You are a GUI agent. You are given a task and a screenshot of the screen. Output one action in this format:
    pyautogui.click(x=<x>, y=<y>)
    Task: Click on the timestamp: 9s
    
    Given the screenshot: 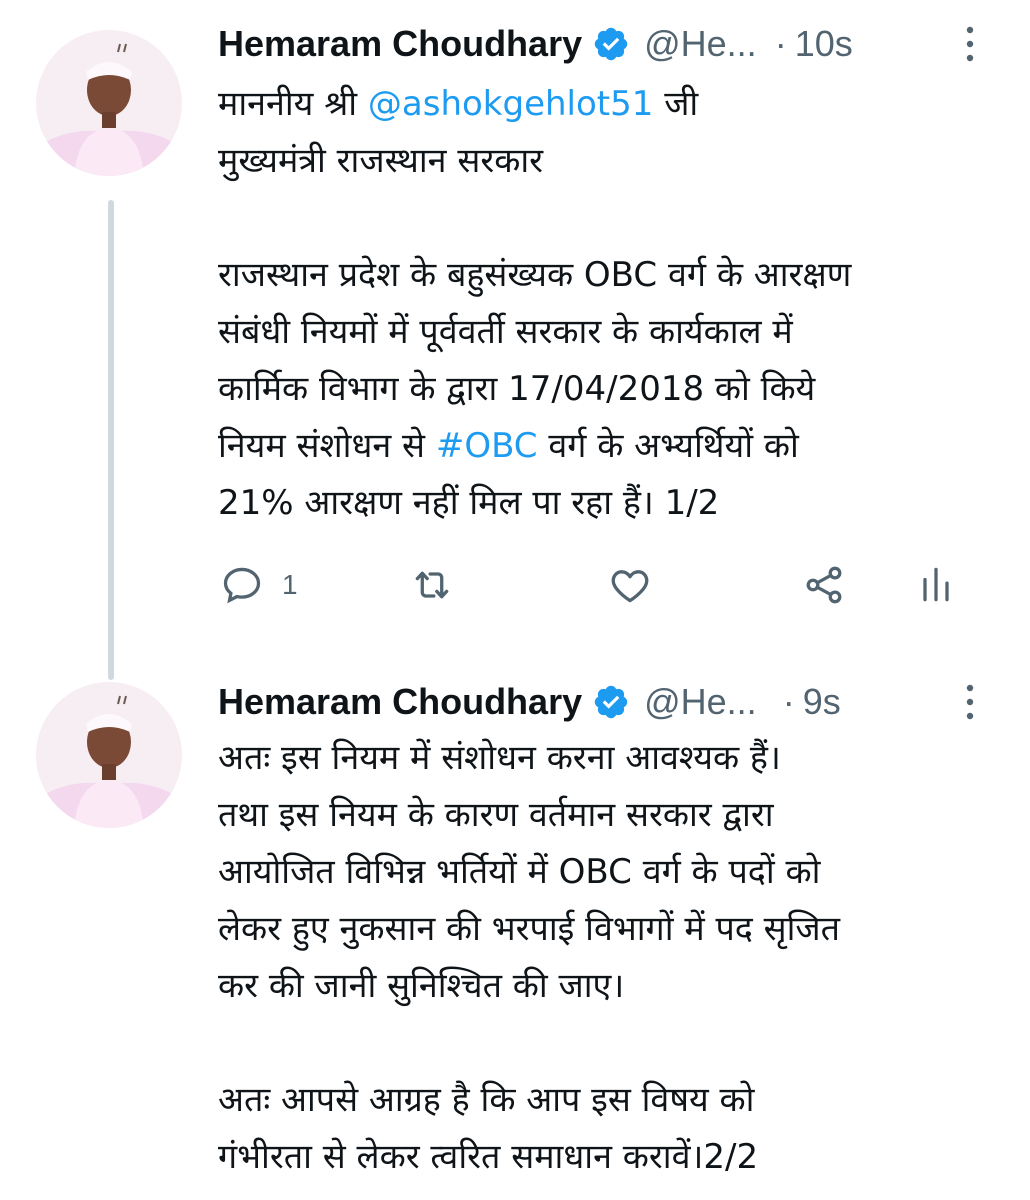 What is the action you would take?
    pyautogui.click(x=822, y=702)
    